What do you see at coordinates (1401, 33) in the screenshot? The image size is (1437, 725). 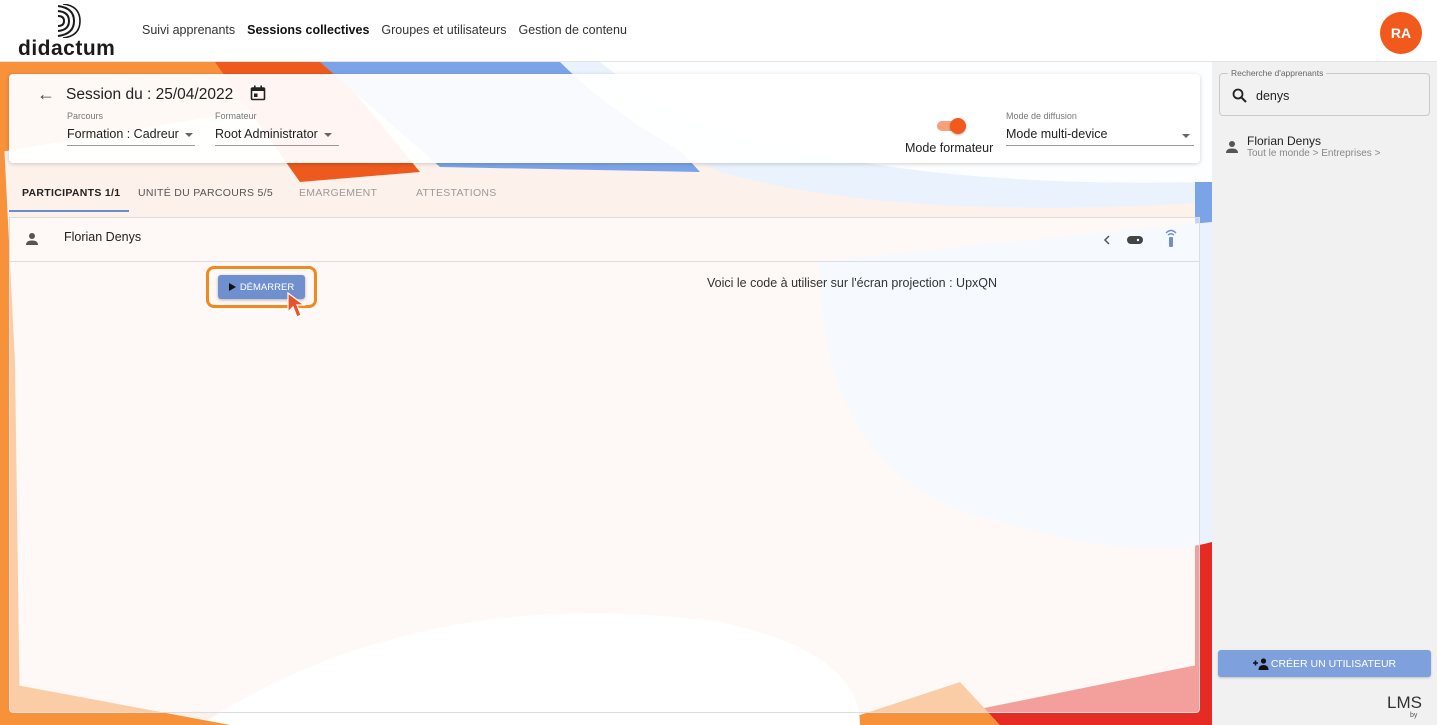 I see `user-avatar: RA` at bounding box center [1401, 33].